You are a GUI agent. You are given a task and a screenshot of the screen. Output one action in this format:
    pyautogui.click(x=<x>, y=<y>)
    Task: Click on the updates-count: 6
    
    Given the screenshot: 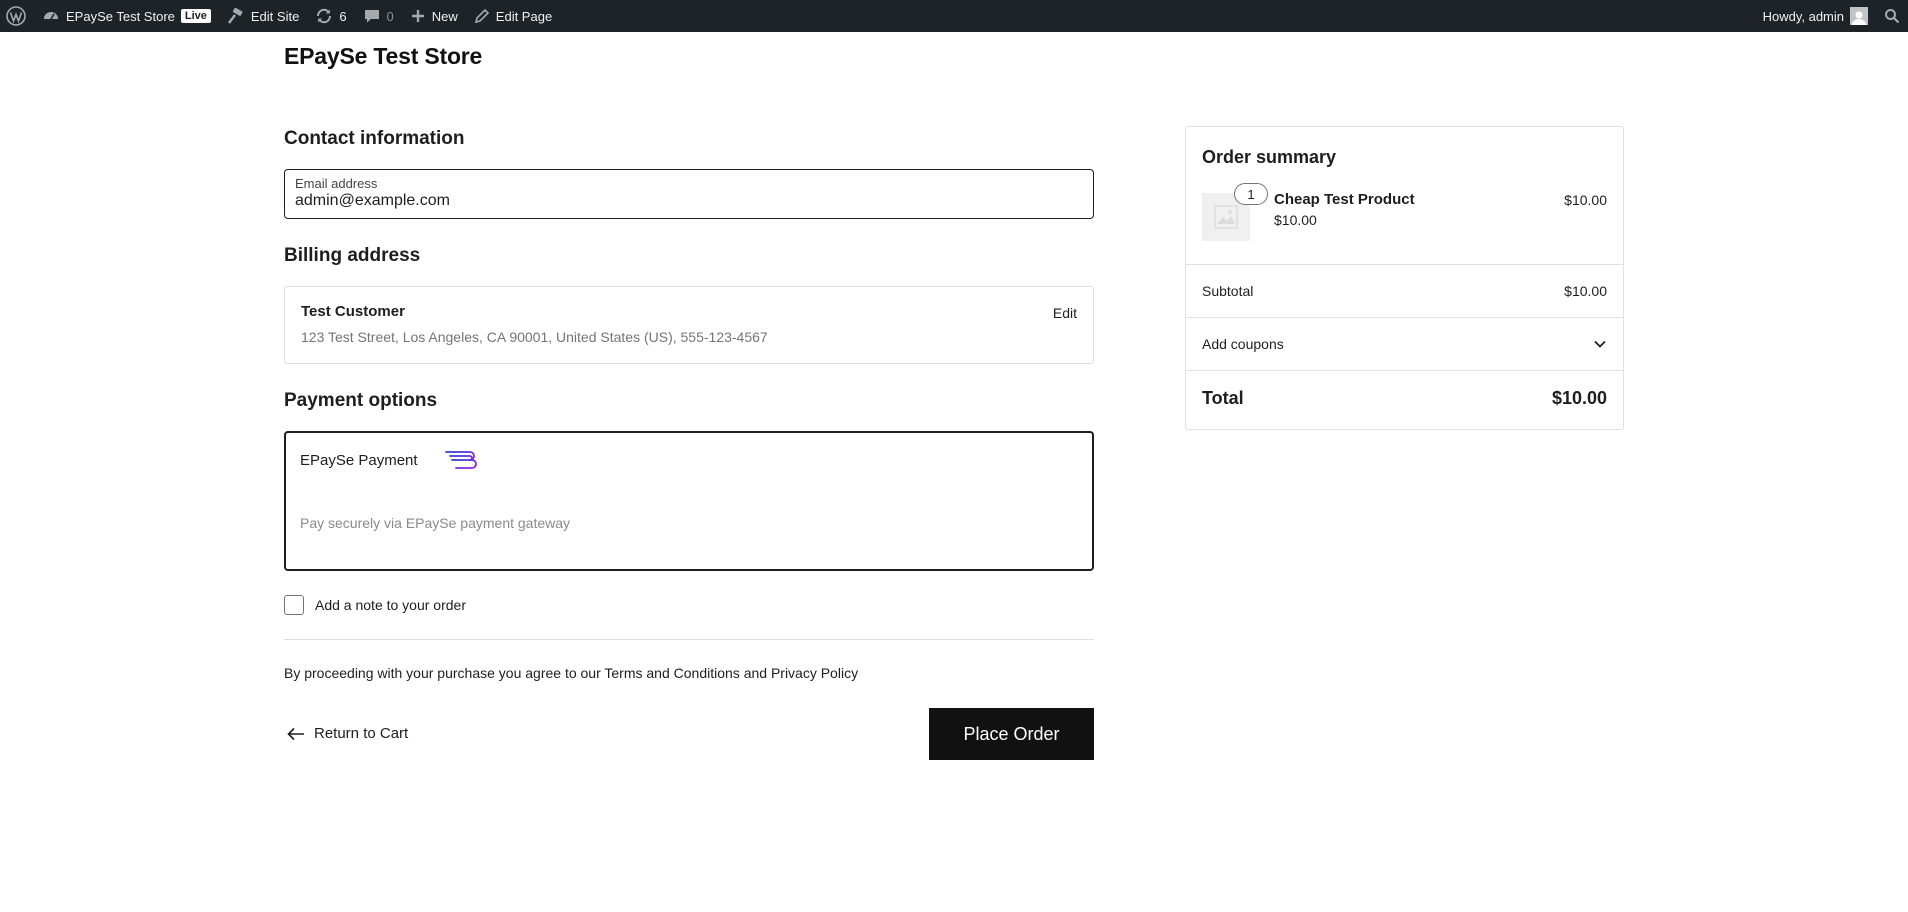 What is the action you would take?
    pyautogui.click(x=343, y=16)
    